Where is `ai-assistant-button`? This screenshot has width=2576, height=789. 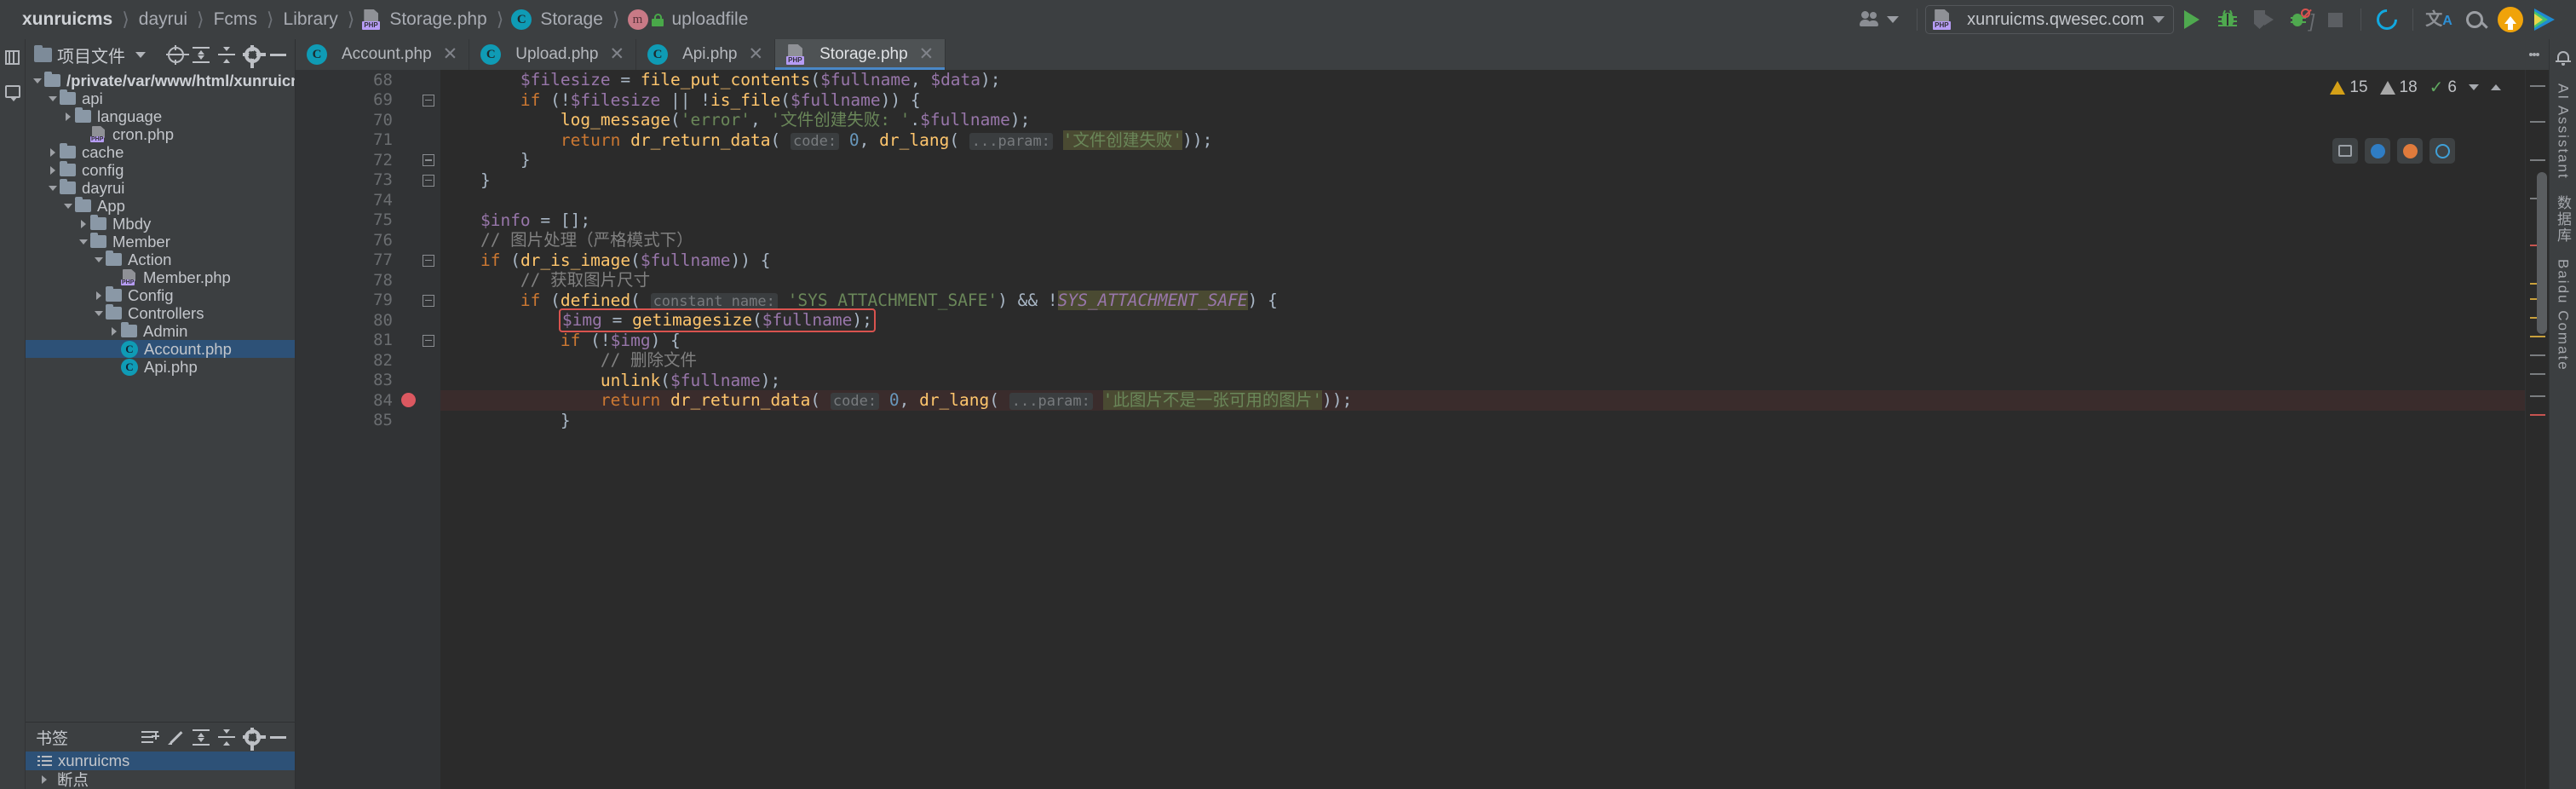
ai-assistant-button is located at coordinates (2546, 20).